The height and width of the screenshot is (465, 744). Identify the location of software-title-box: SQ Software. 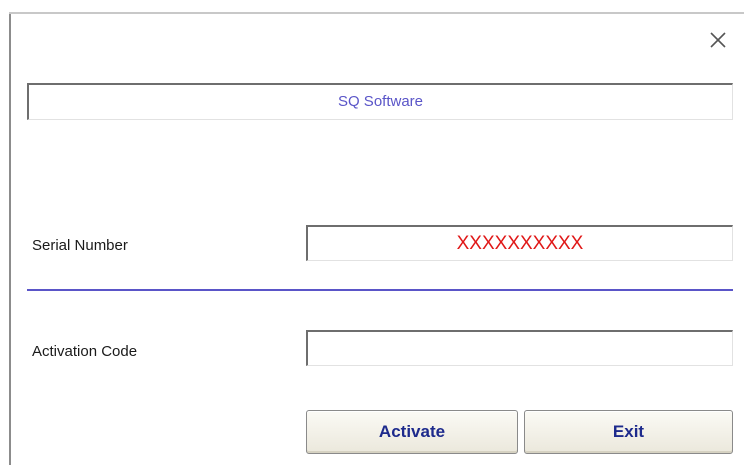
(380, 101).